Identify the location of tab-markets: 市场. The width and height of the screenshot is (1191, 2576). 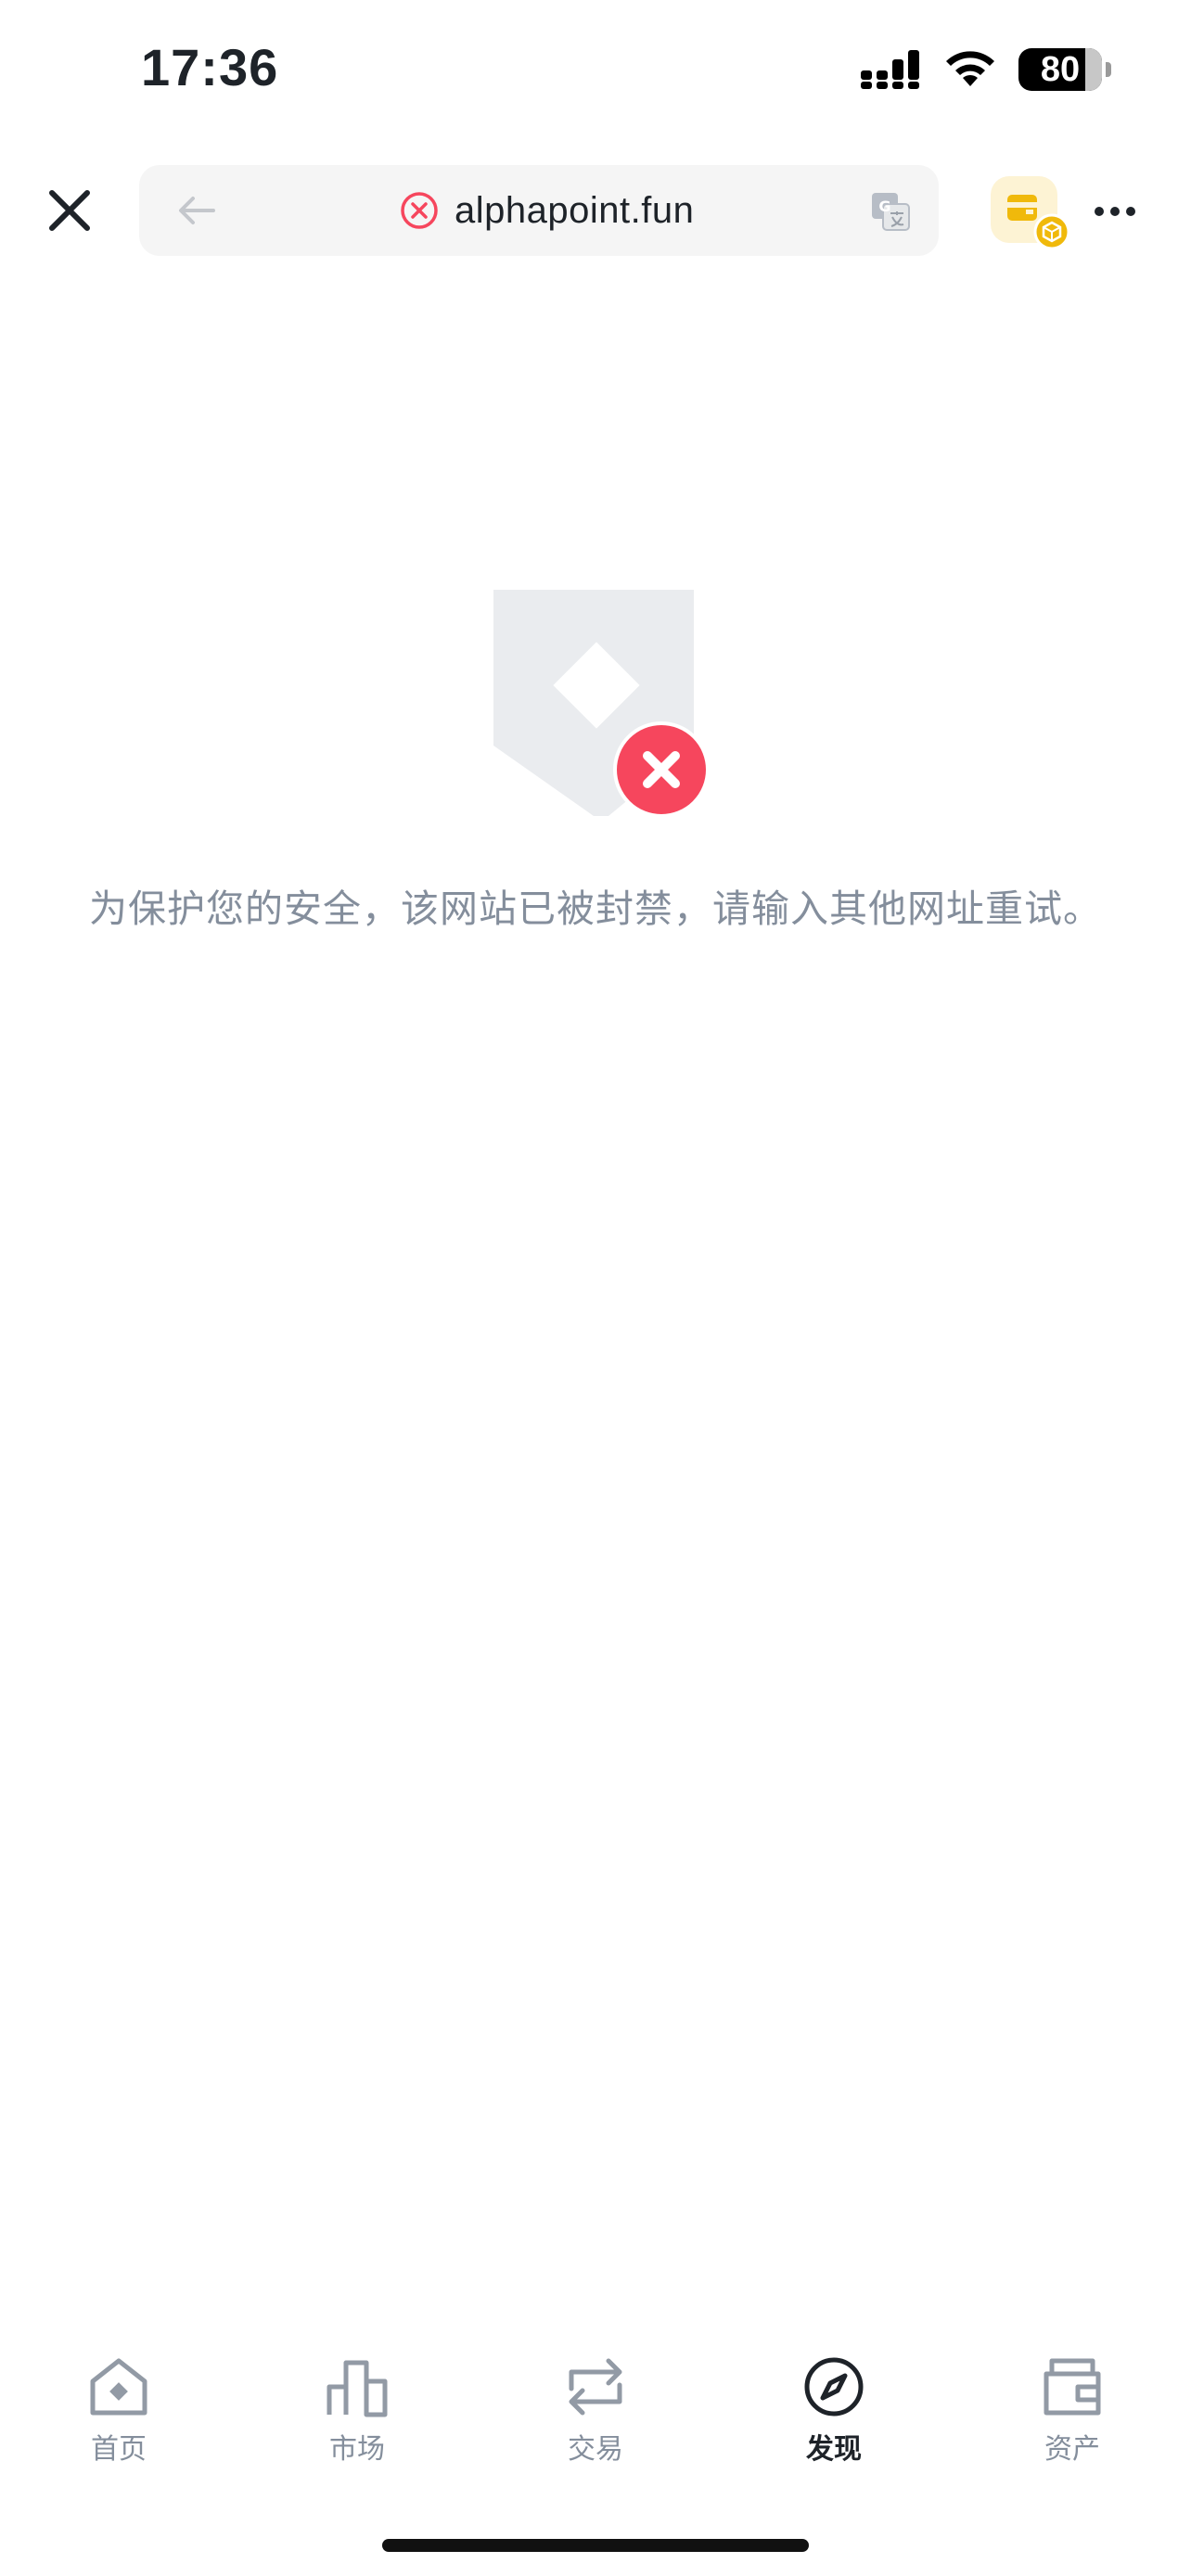
(357, 2411).